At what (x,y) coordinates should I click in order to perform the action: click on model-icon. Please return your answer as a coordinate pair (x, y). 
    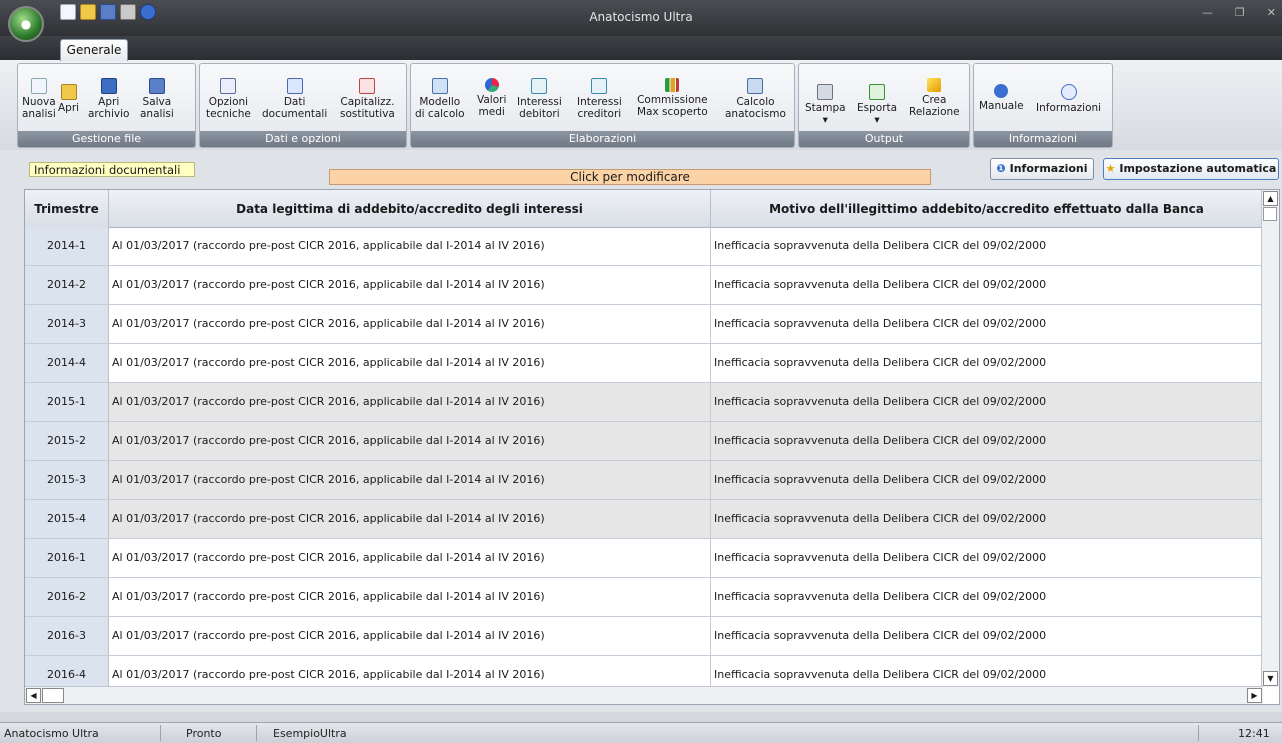
    Looking at the image, I should click on (439, 86).